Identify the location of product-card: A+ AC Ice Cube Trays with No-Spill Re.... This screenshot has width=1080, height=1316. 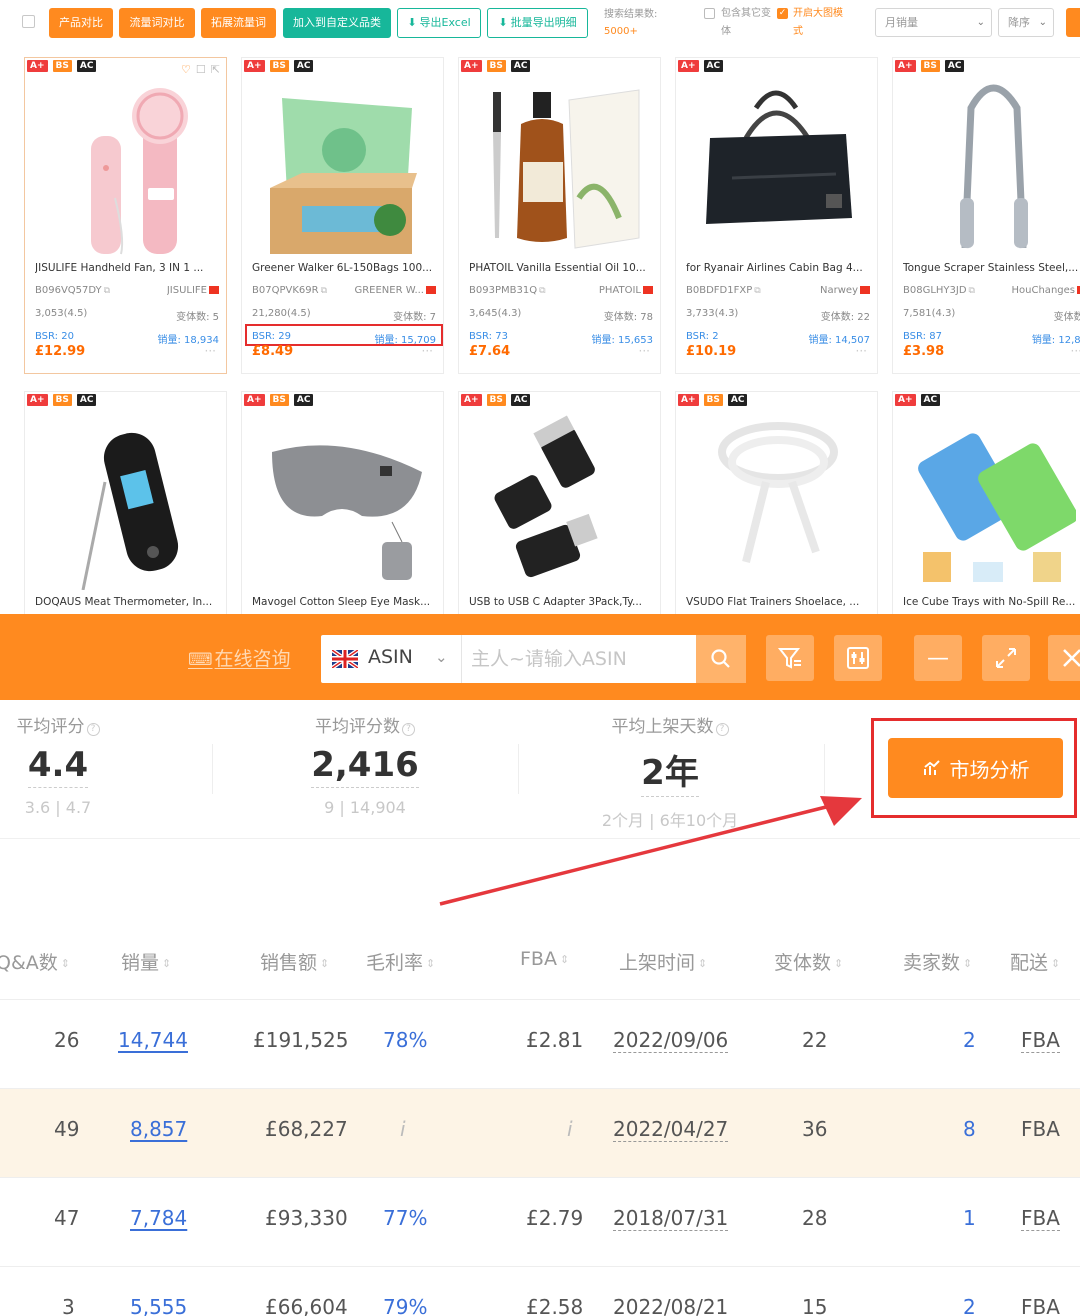
(986, 511).